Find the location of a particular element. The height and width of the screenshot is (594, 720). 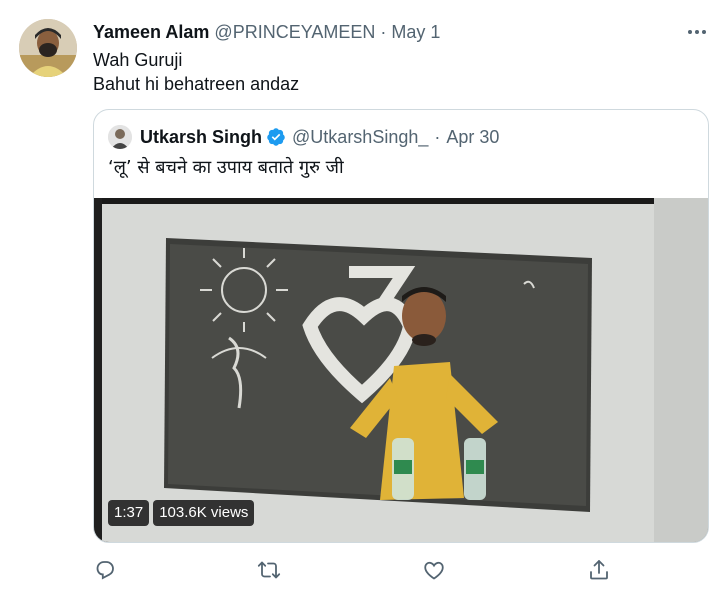

quoted-tweet-header: Utkarsh Singh @UtkarshSingh_ · Apr 30 is located at coordinates (303, 137).